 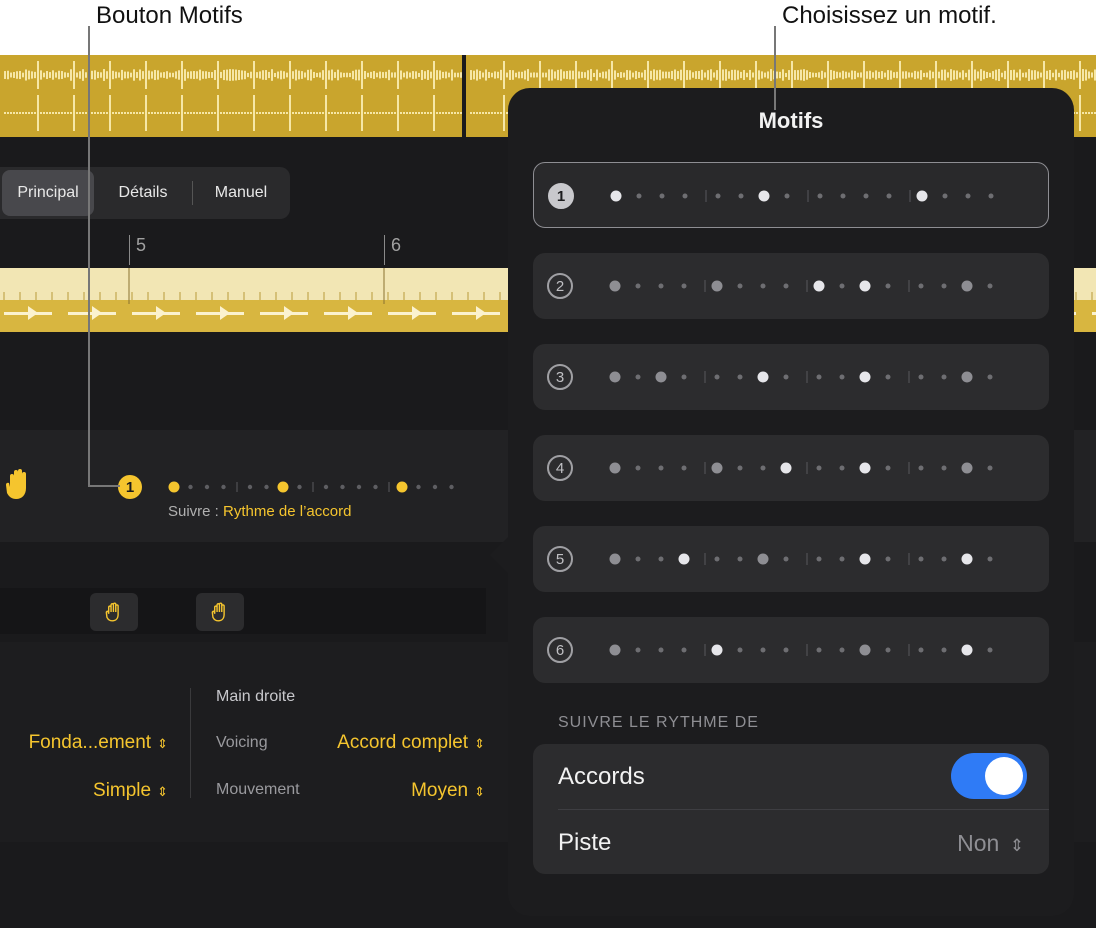 I want to click on voicing-select: Accord complet ⇕, so click(x=411, y=743).